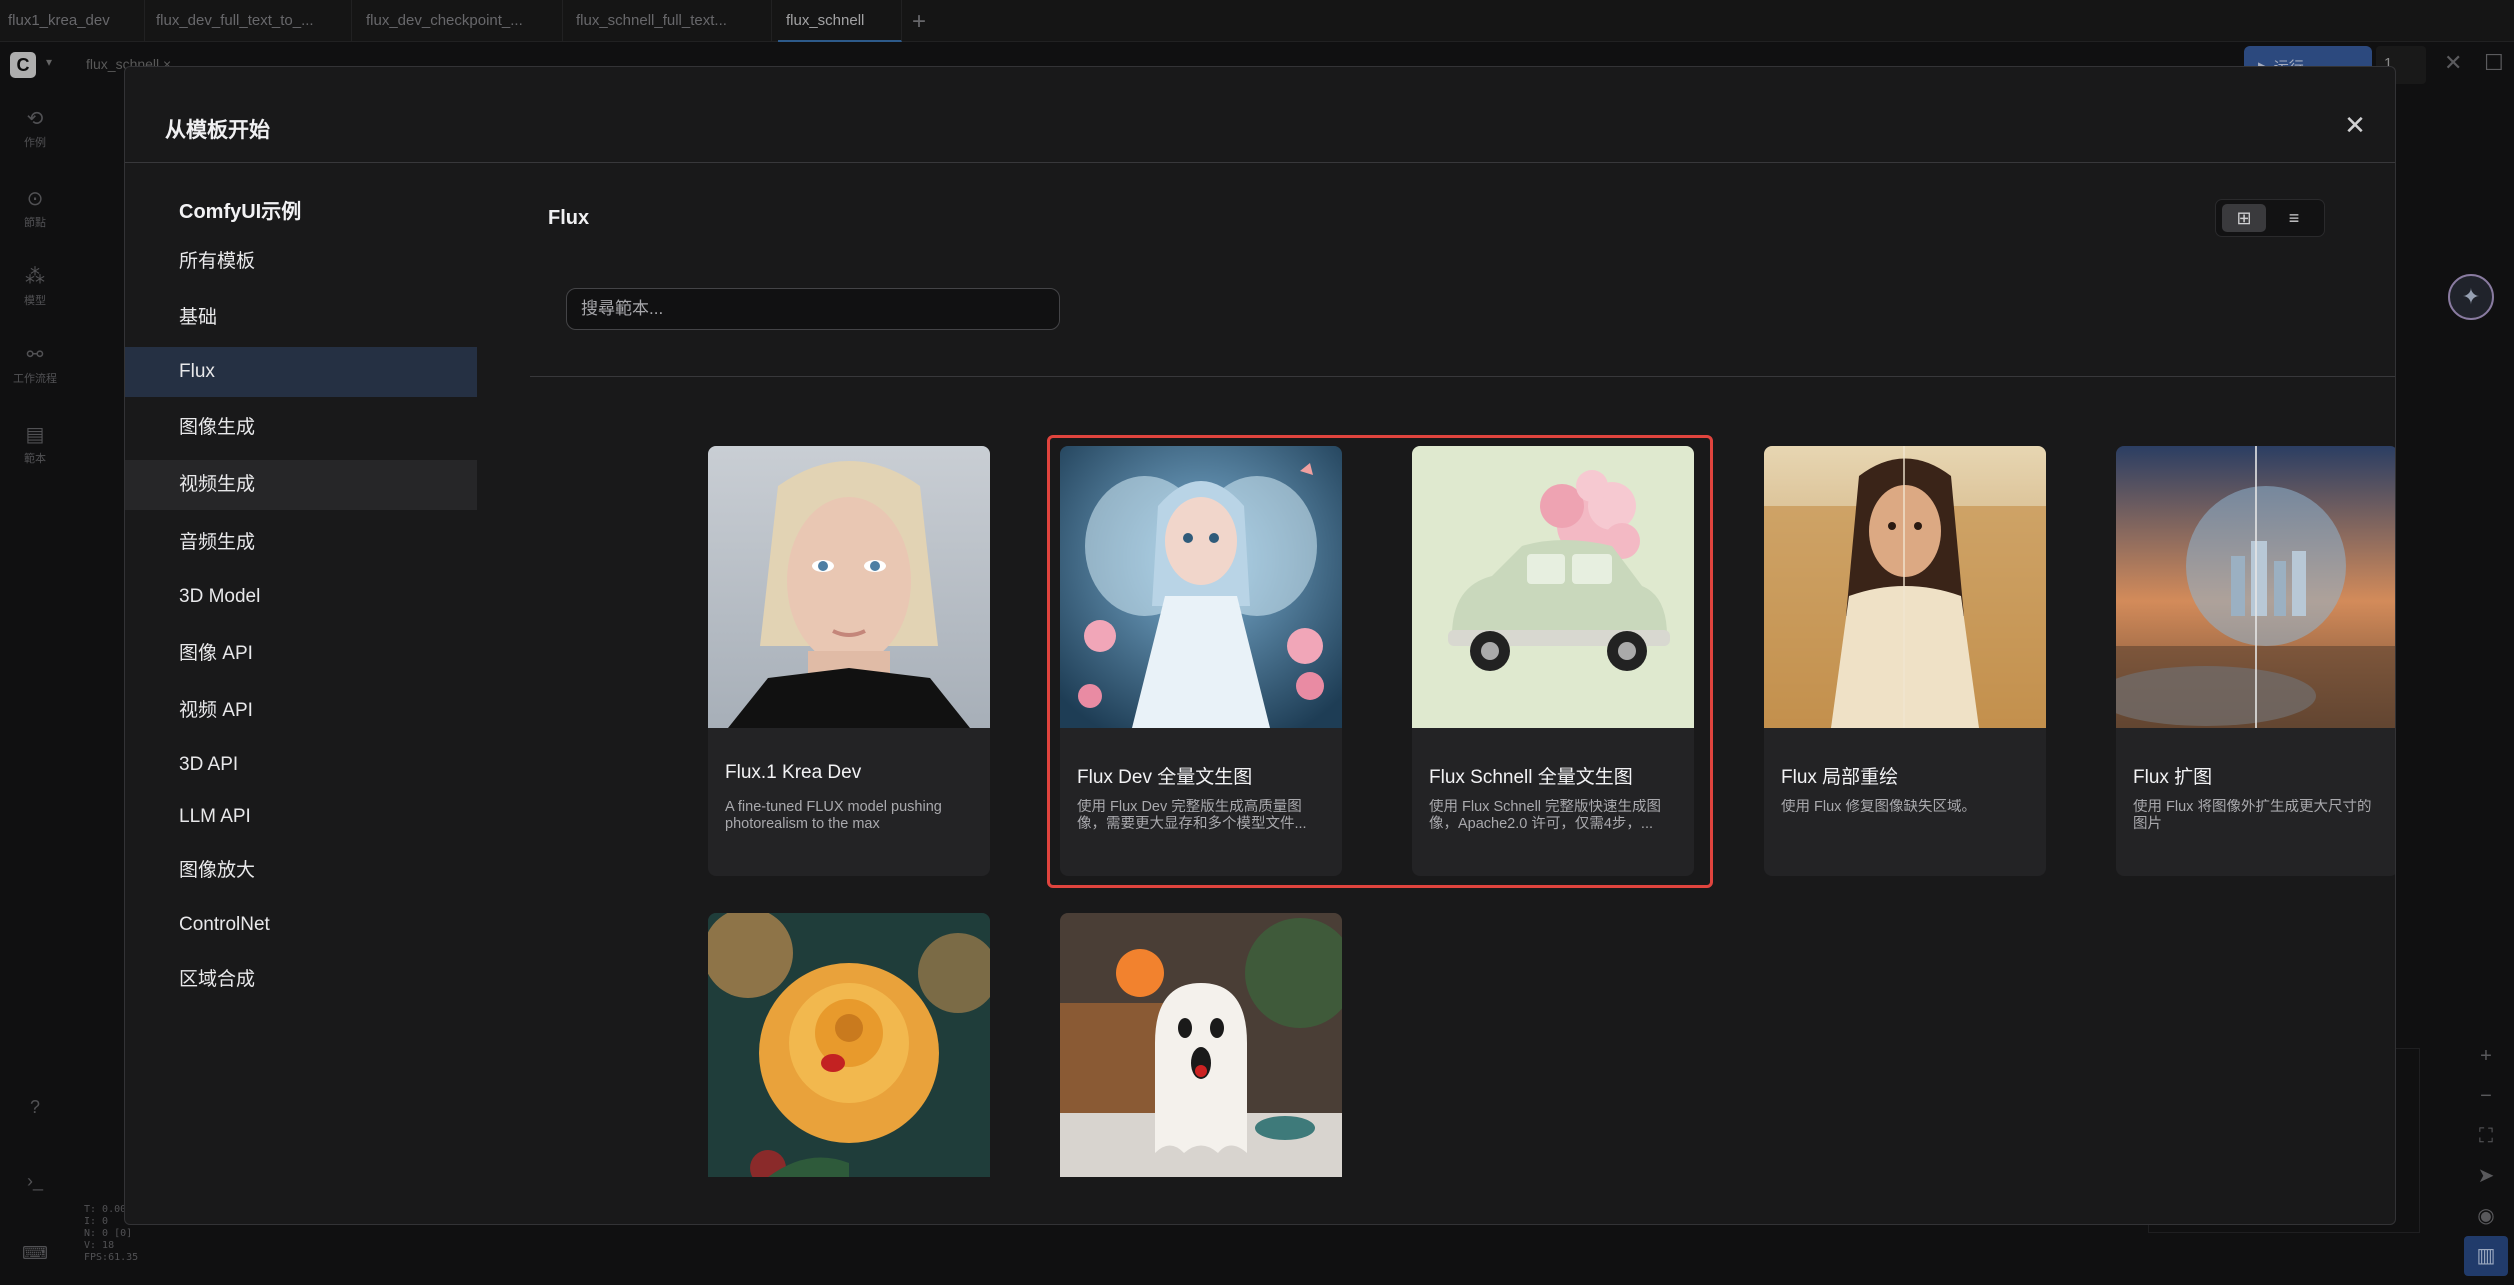 This screenshot has width=2514, height=1285. Describe the element at coordinates (2173, 777) in the screenshot. I see `template-title: Flux 扩图` at that location.